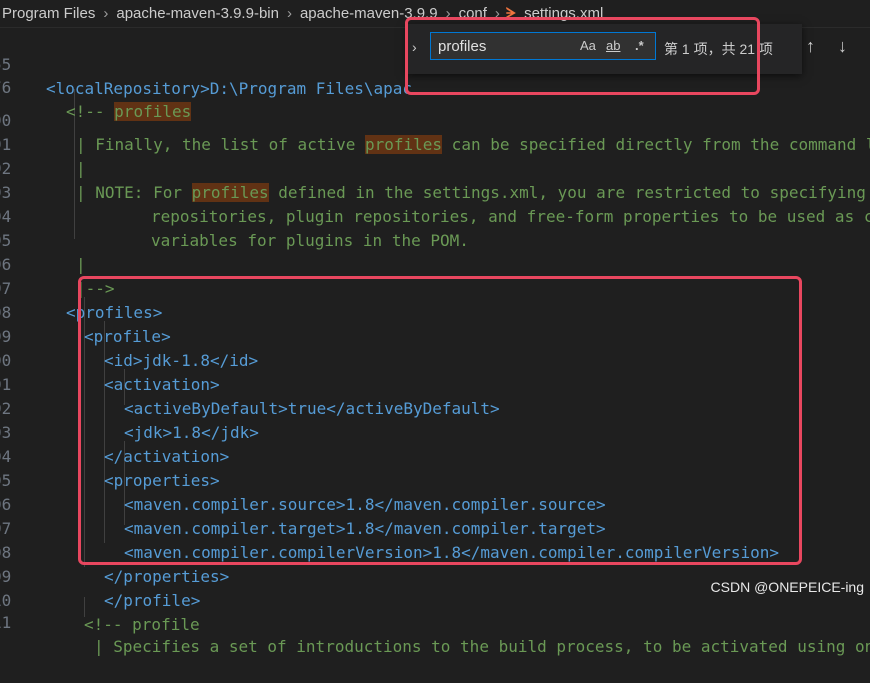 The image size is (870, 683). Describe the element at coordinates (197, 13) in the screenshot. I see `breadcrumb-item-maven-bin: apache-maven-3.9.9-bin` at that location.